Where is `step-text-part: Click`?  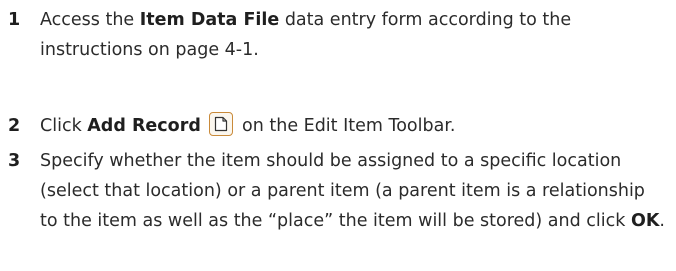
step-text-part: Click is located at coordinates (64, 126).